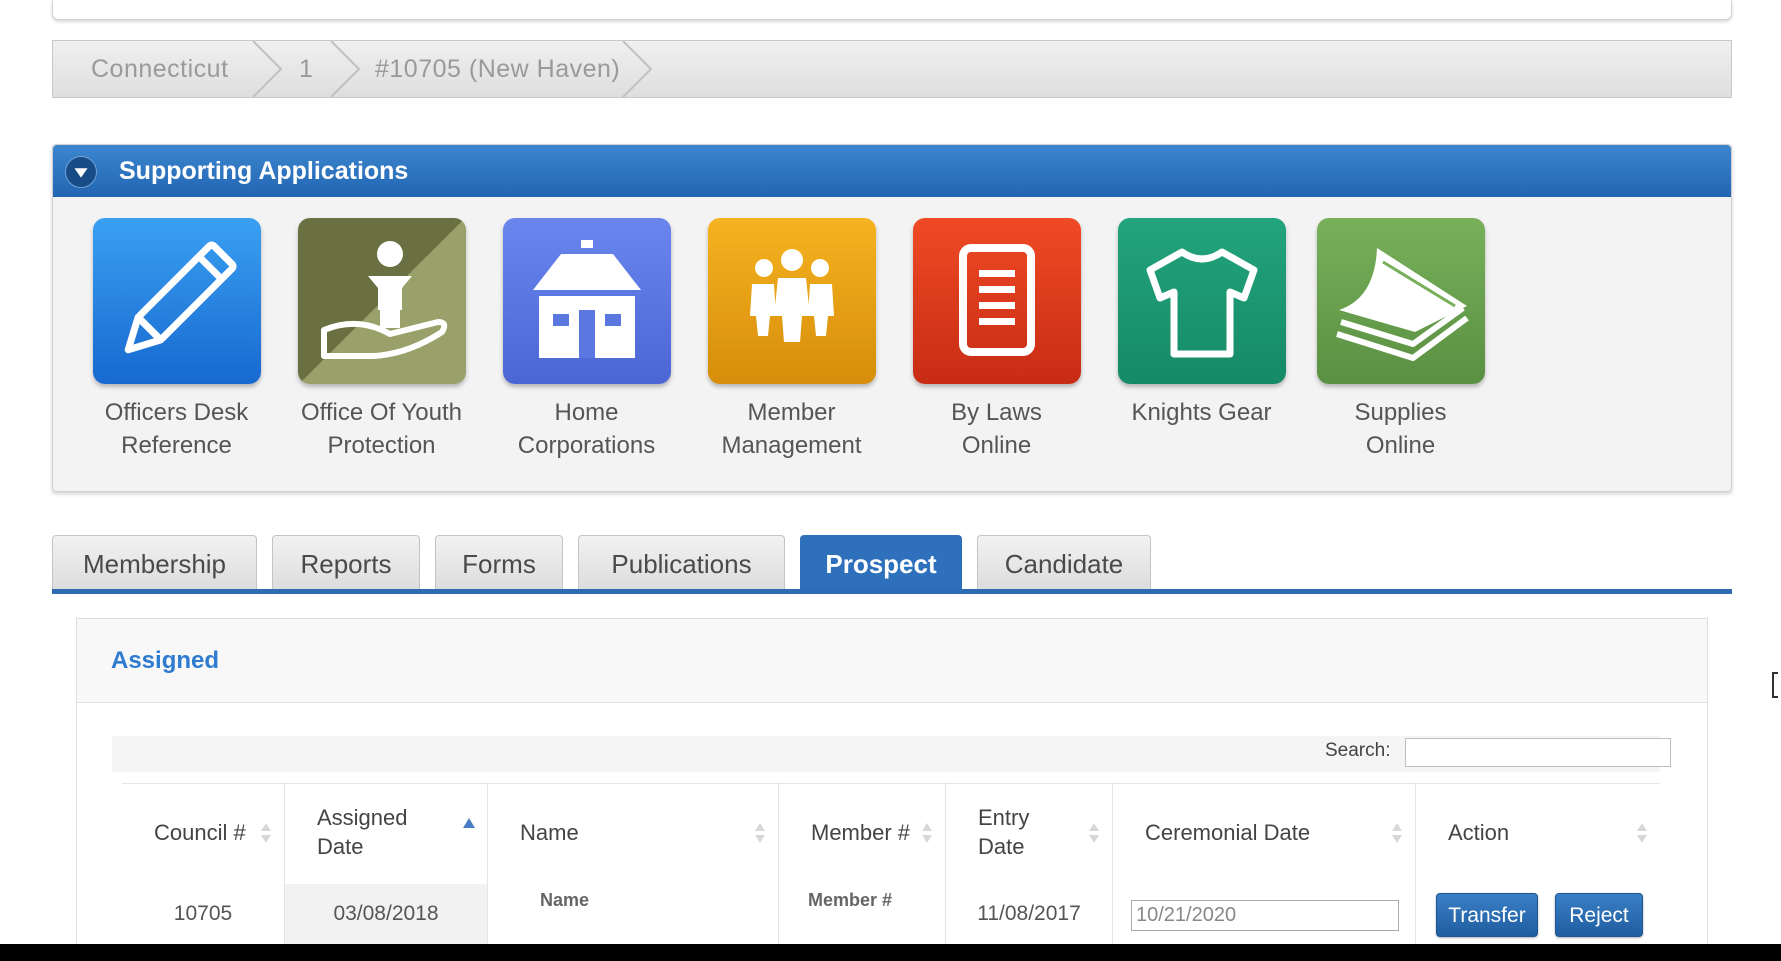 The width and height of the screenshot is (1781, 961). I want to click on column-header-action: Action, so click(1538, 831).